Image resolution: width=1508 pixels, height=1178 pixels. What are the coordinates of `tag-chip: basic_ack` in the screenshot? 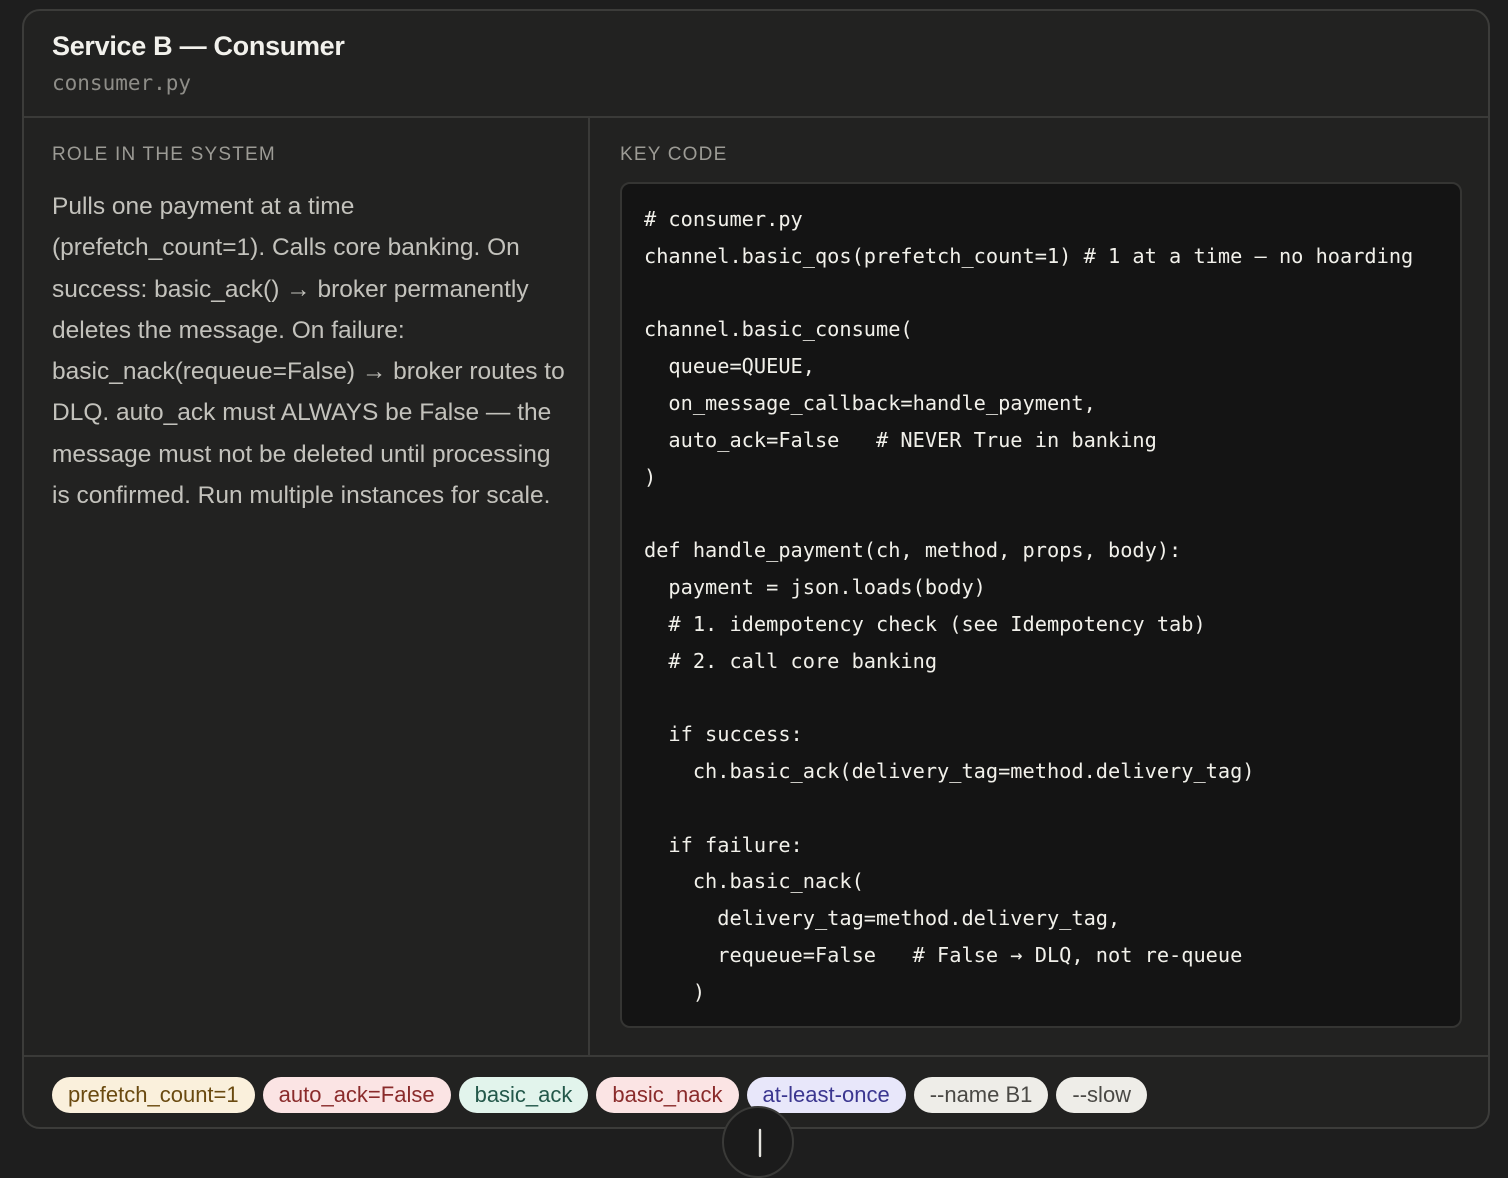 It's located at (523, 1095).